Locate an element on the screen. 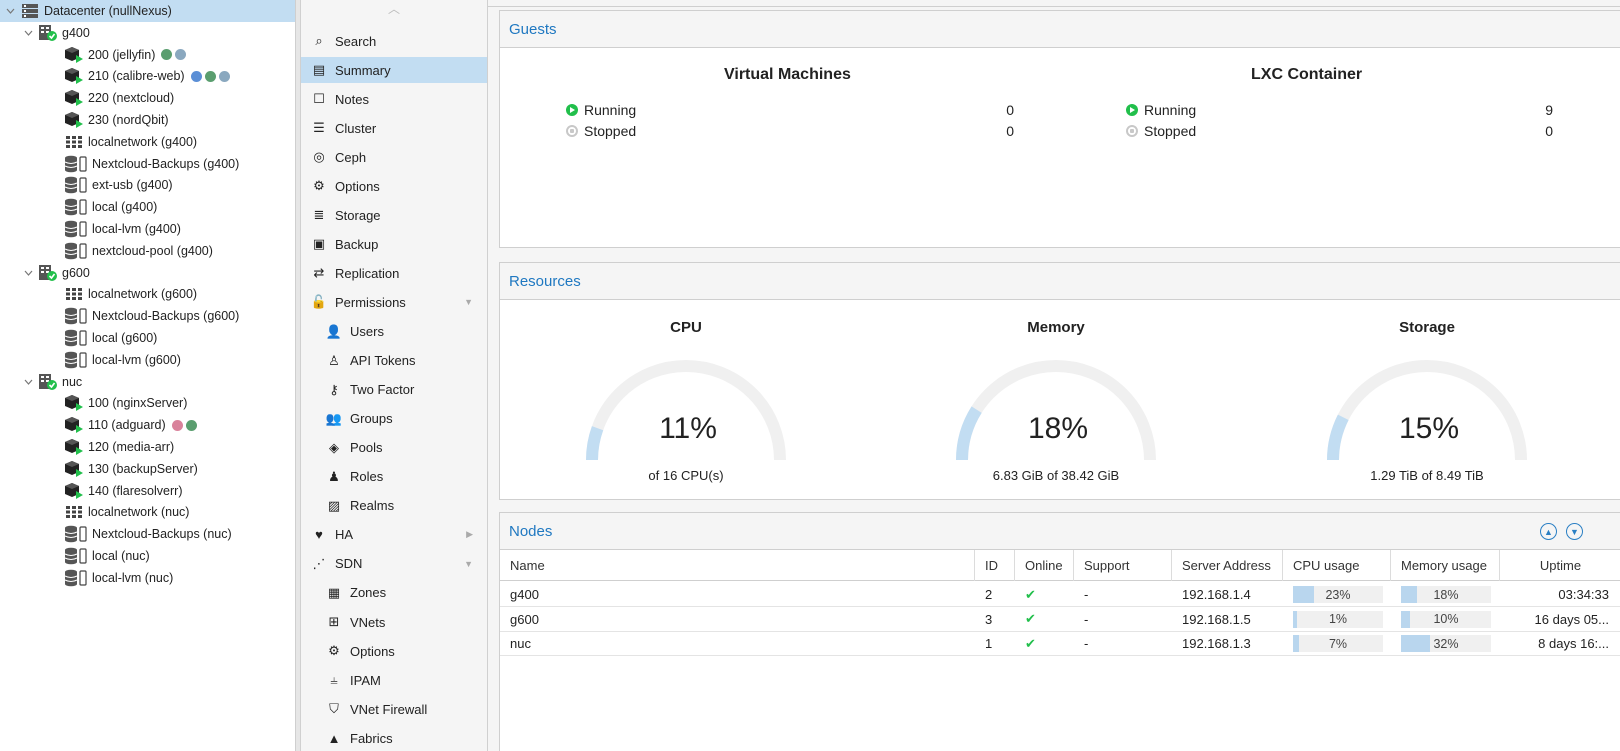  tree-item: Datacenter (nullNexus) is located at coordinates (147, 11).